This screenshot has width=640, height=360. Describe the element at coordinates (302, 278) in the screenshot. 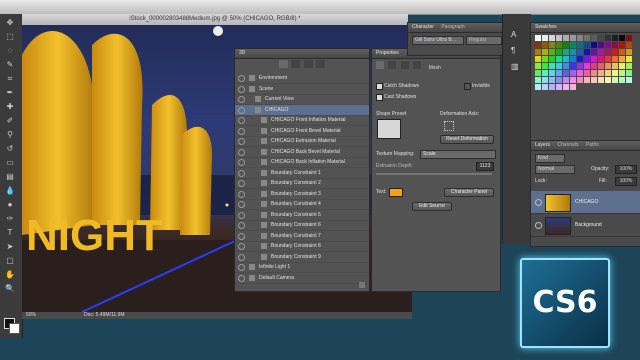

I see `scene-tree-item: Default Camera` at that location.